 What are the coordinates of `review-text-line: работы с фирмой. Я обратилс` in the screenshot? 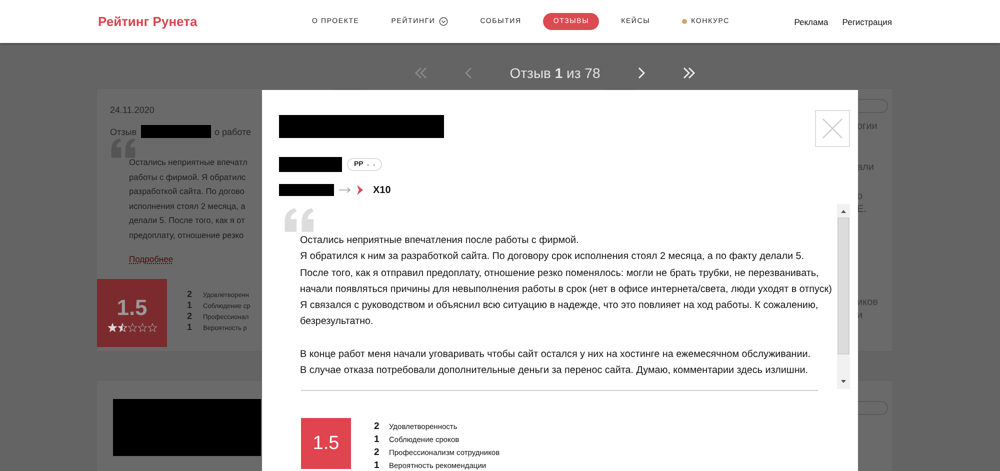 It's located at (187, 177).